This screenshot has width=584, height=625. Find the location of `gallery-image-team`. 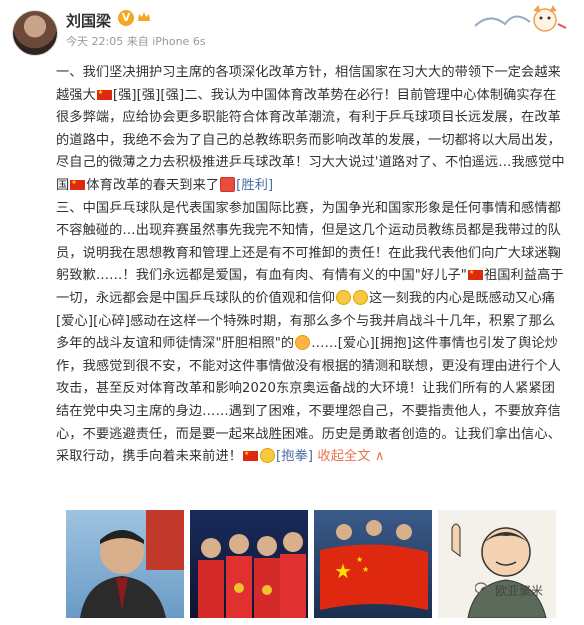

gallery-image-team is located at coordinates (249, 564).